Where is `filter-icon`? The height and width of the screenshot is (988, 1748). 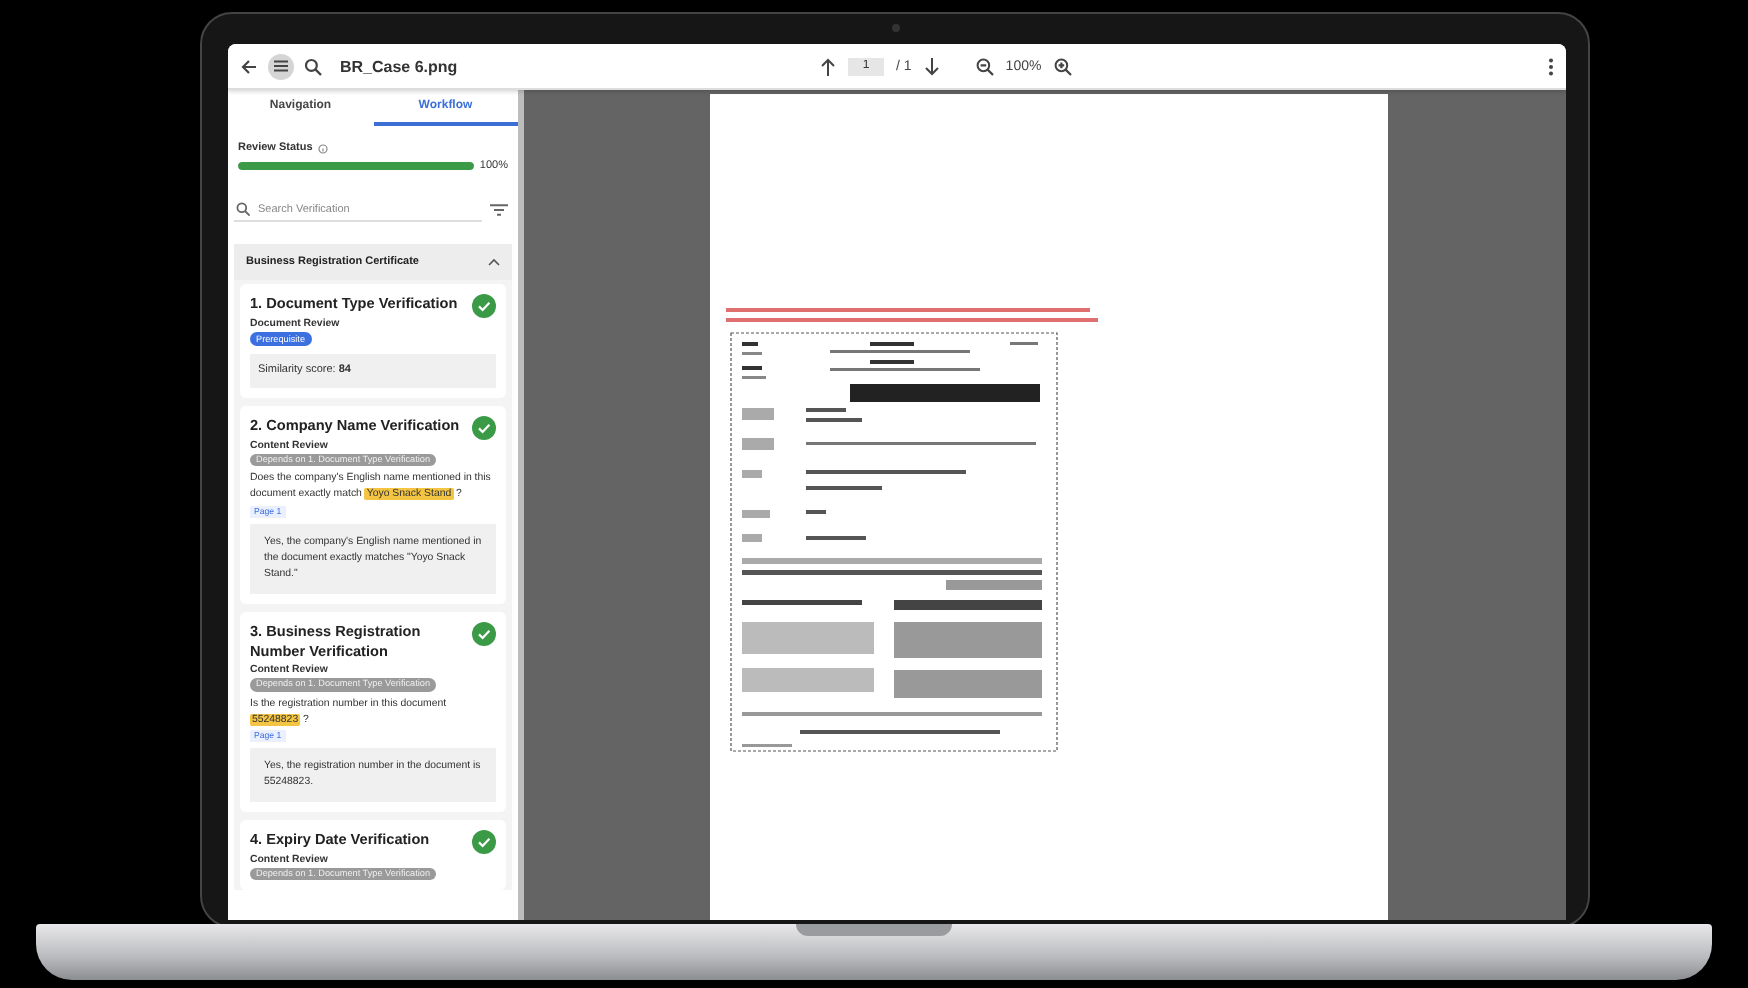 filter-icon is located at coordinates (499, 210).